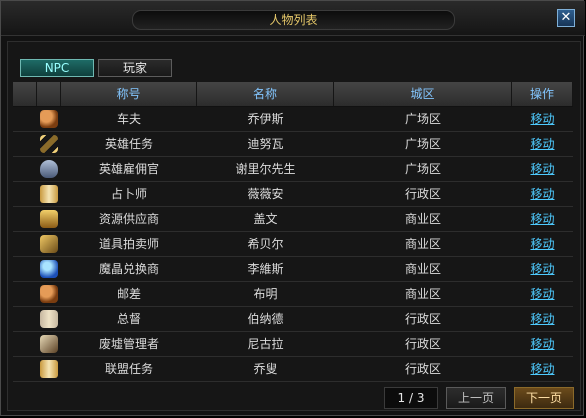 The width and height of the screenshot is (586, 418). Describe the element at coordinates (265, 169) in the screenshot. I see `npc-name: 谢里尔先生` at that location.